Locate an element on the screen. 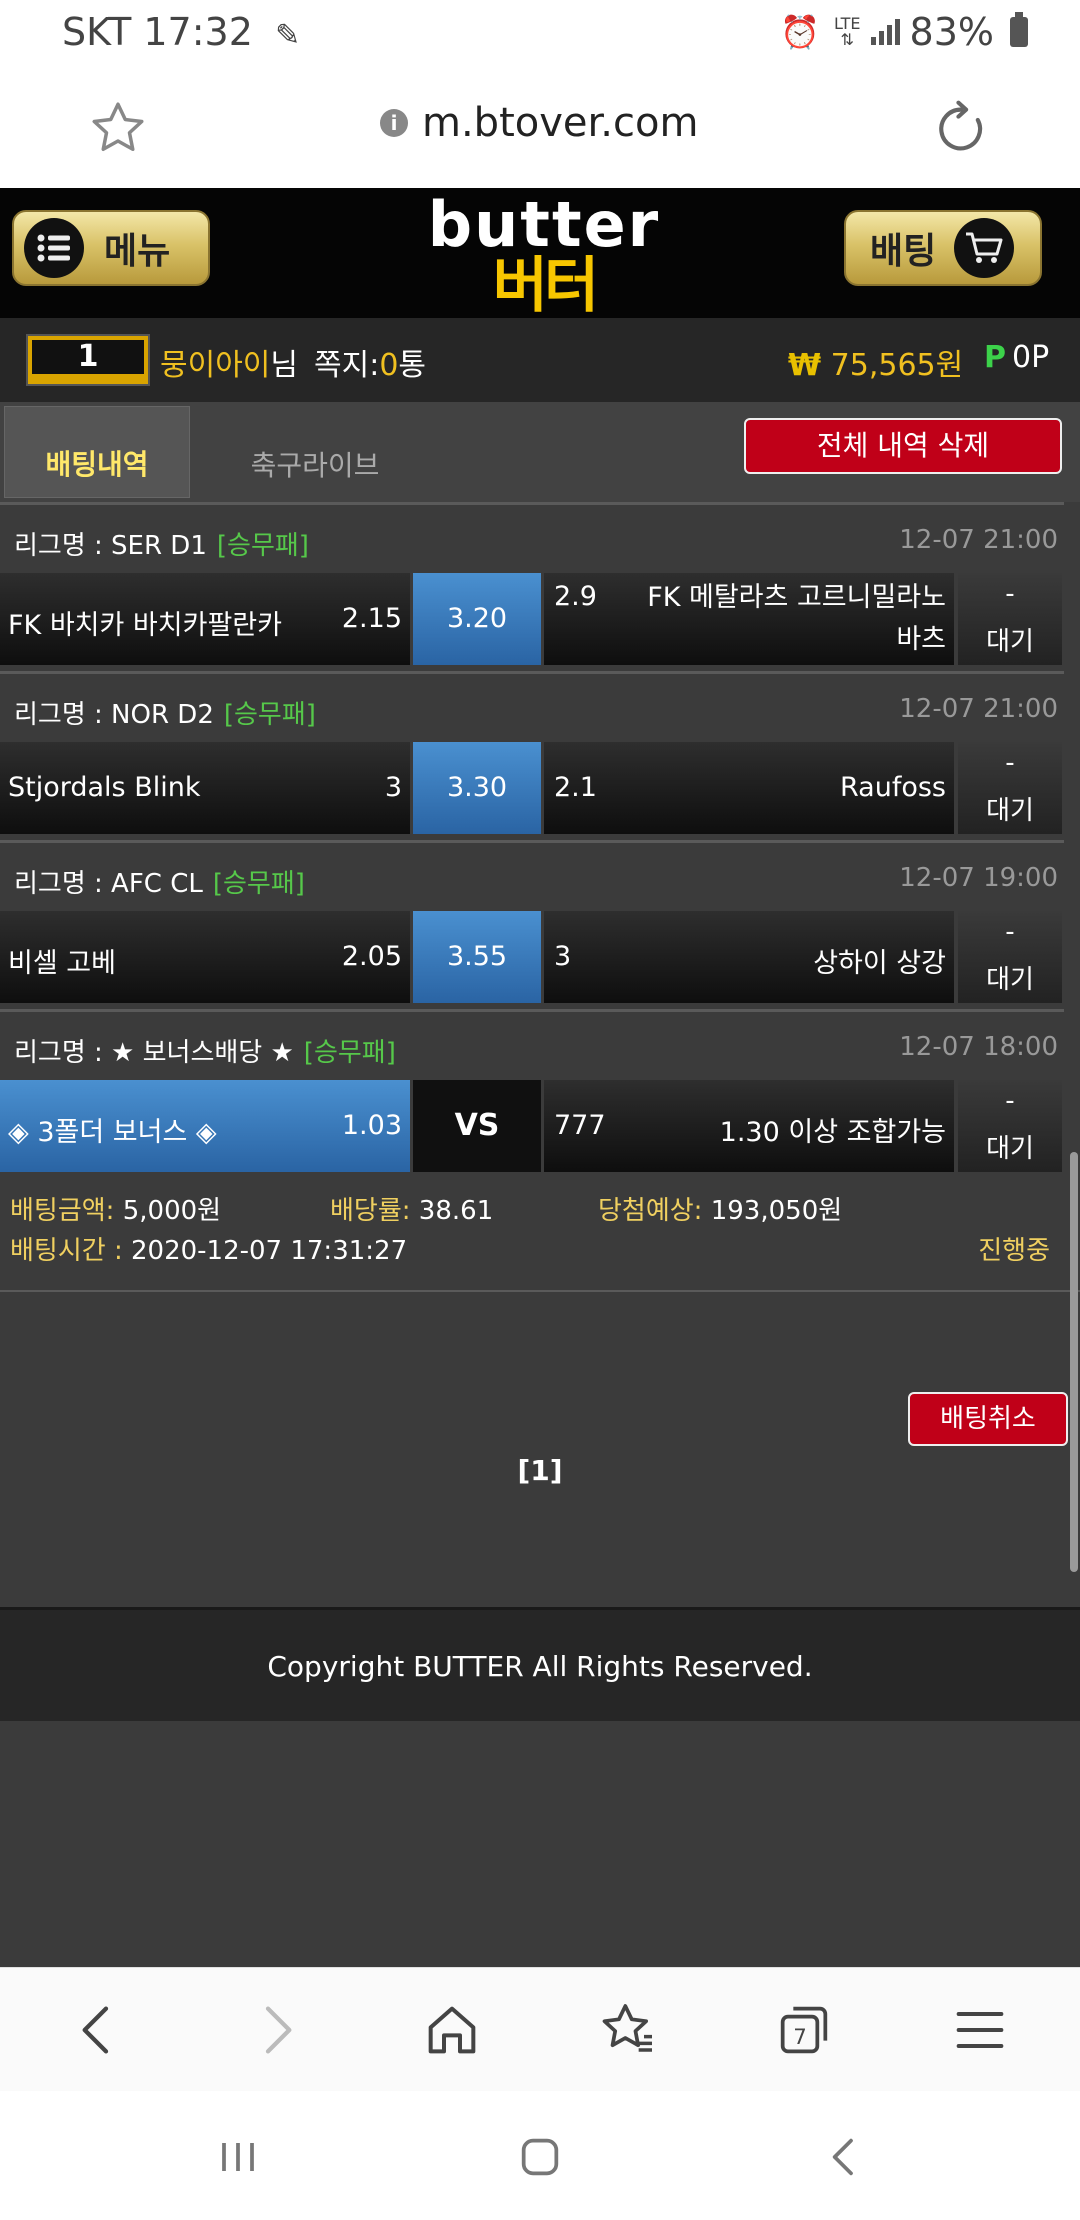 The width and height of the screenshot is (1080, 2220). match-row: Stjordals Blink 3 3.30 2.1 Raufoss - 대기 is located at coordinates (540, 788).